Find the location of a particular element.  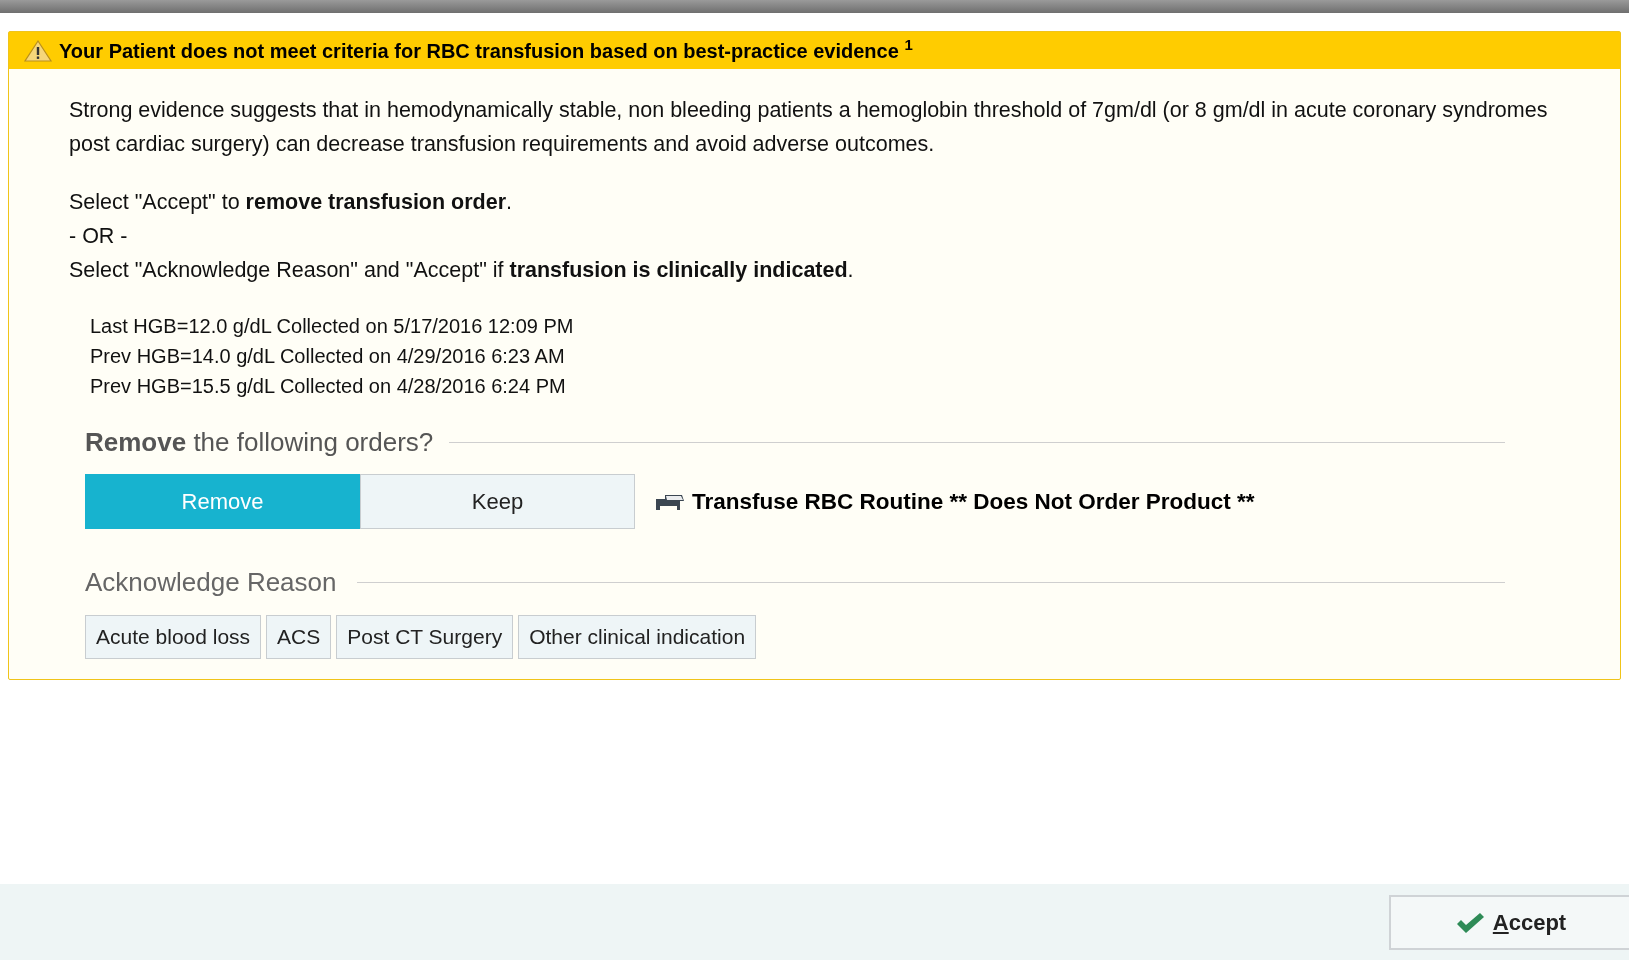

accept-button: Accept is located at coordinates (1509, 922).